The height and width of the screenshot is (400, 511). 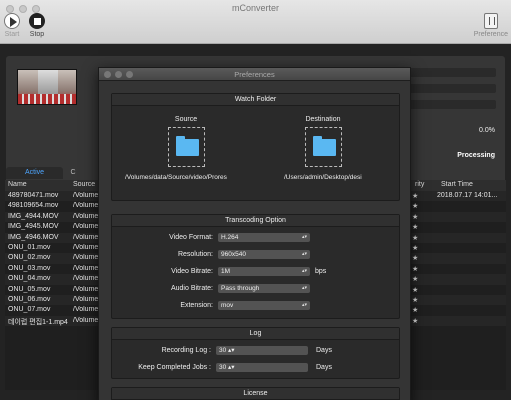 What do you see at coordinates (255, 100) in the screenshot?
I see `watch-folder-heading: Watch Folder` at bounding box center [255, 100].